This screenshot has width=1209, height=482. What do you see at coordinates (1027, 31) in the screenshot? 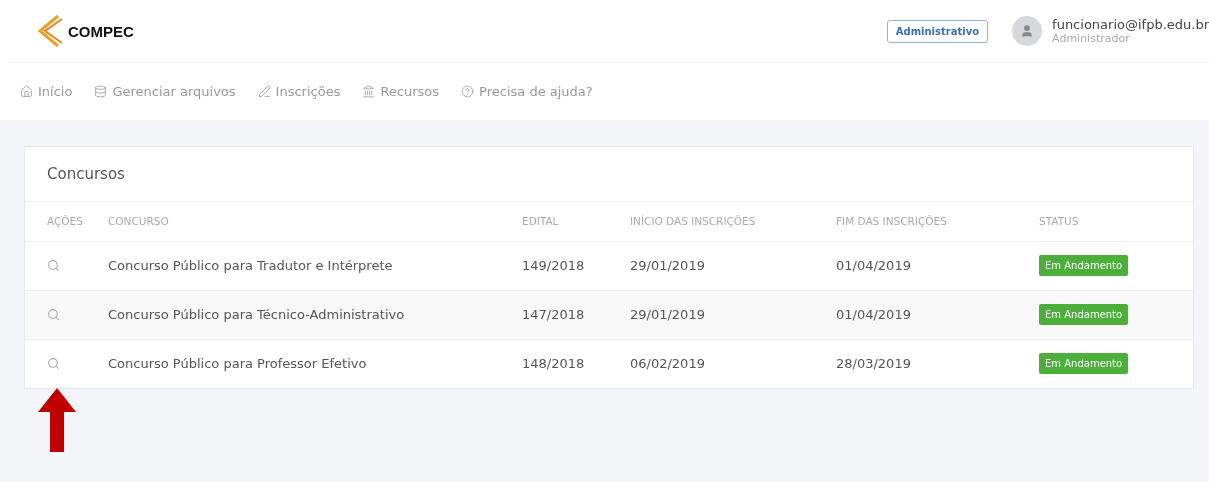
I see `avatar-icon` at bounding box center [1027, 31].